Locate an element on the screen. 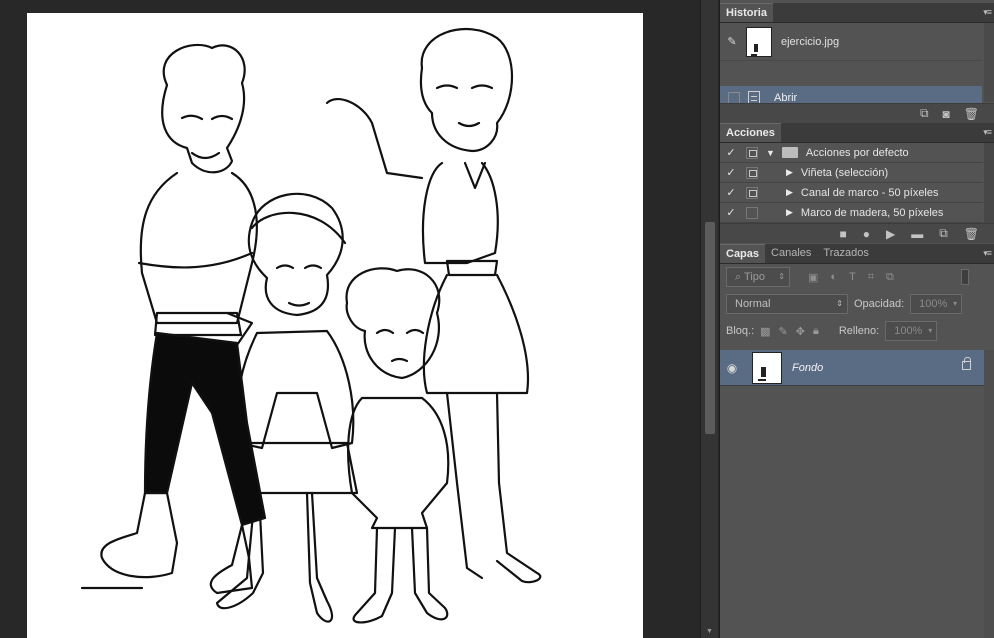 The width and height of the screenshot is (994, 638). blend-mode-select: Normal ⇕ is located at coordinates (787, 304).